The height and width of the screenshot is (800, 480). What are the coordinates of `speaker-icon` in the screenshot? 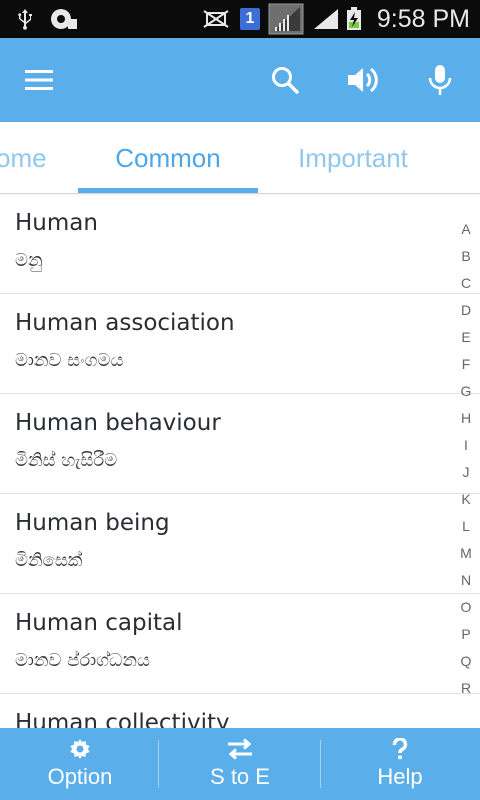 It's located at (363, 80).